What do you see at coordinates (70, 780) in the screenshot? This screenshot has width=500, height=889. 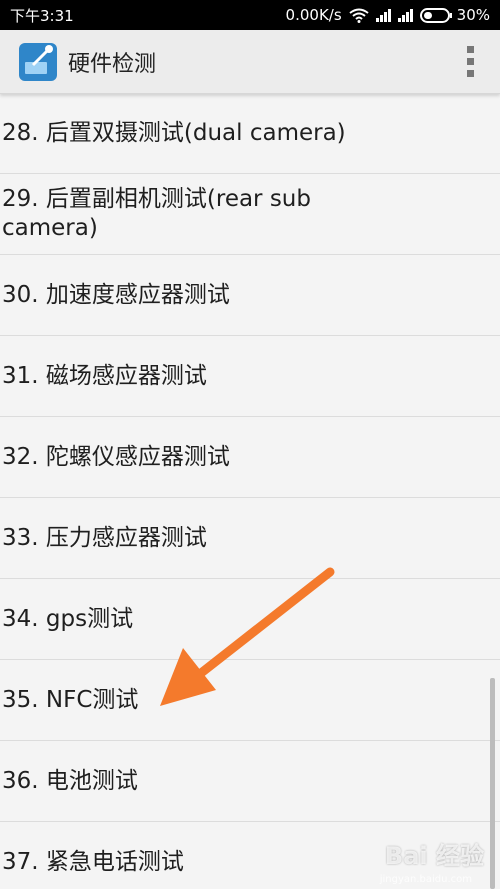 I see `list-item-label: 36. 电池测试` at bounding box center [70, 780].